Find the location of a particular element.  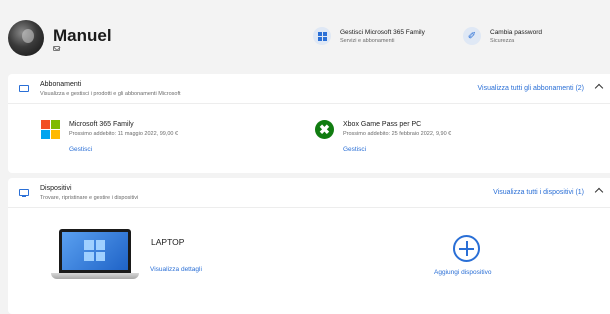

change-password-quick-action: ✐ Cambia password Sicurezza is located at coordinates (502, 36).